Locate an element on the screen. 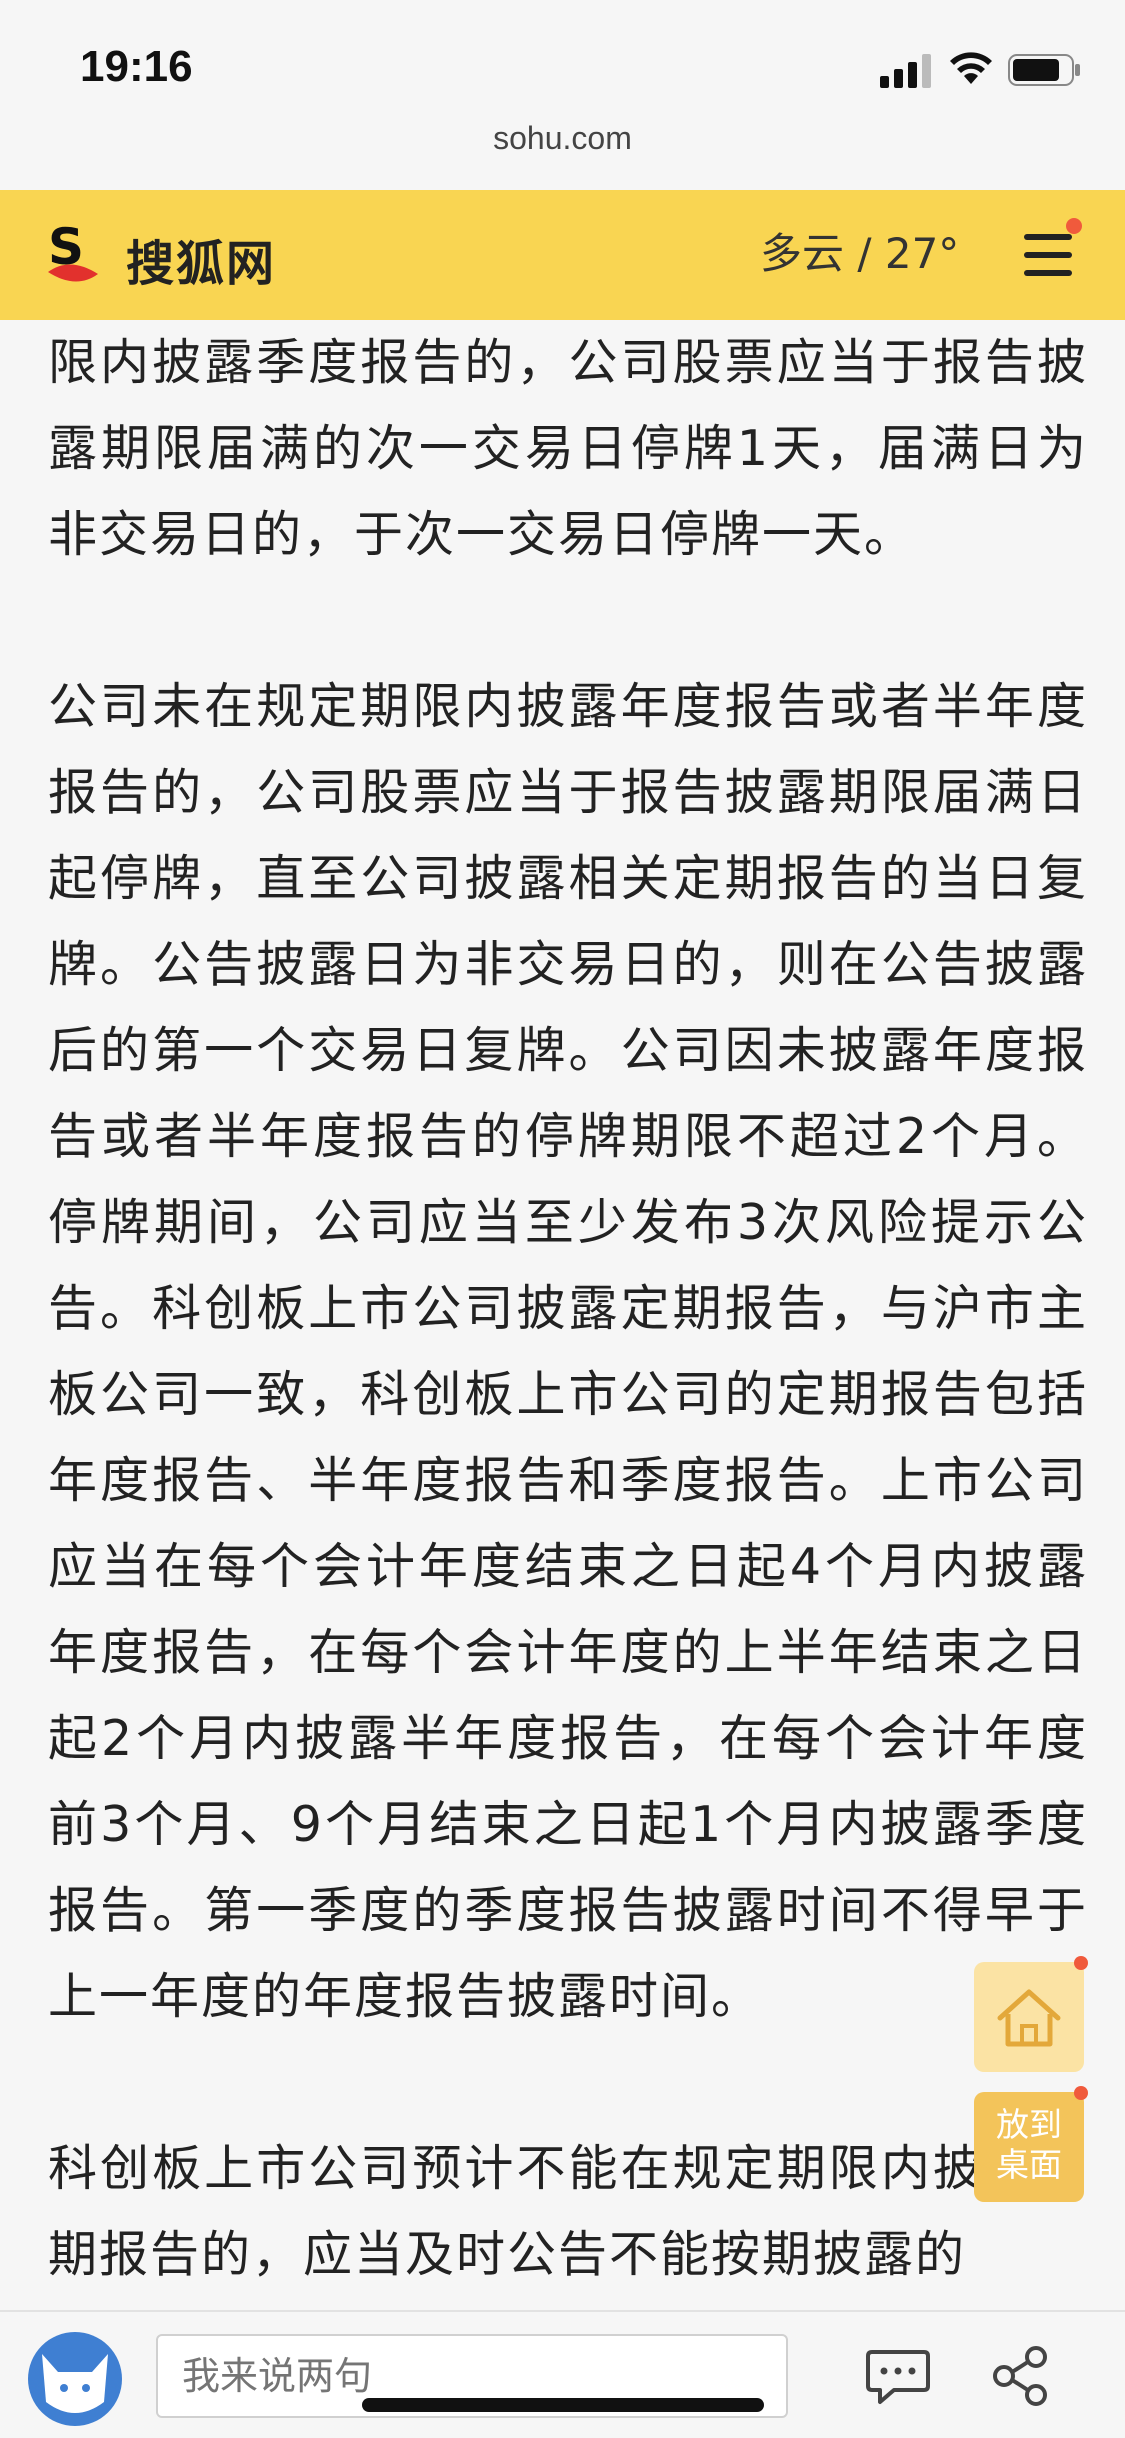  add-to-desktop-button: 放到 桌面 is located at coordinates (1031, 2144).